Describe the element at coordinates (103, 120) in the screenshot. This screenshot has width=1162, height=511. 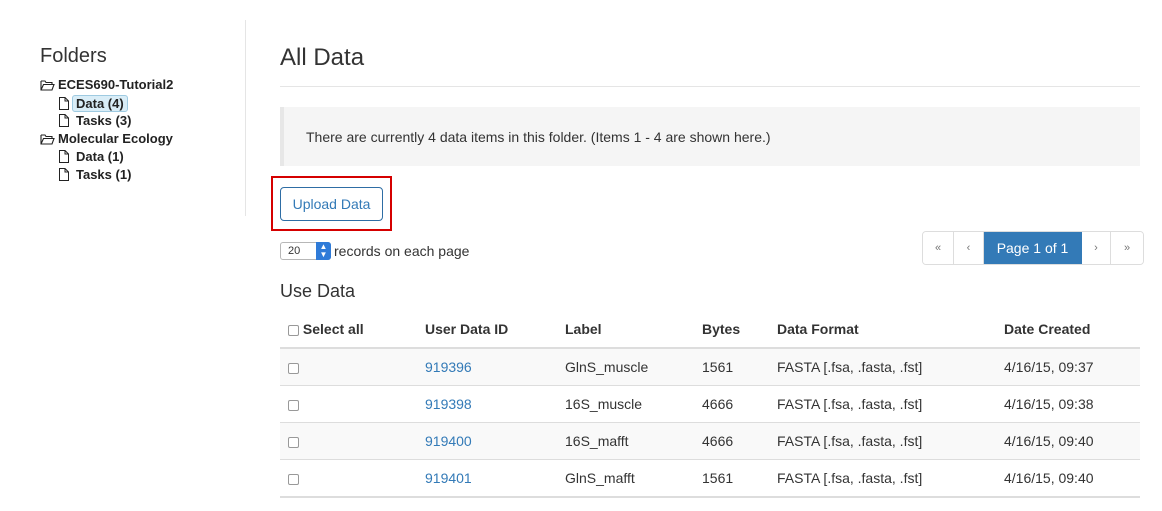
I see `folder-item-label: Tasks (3)` at that location.